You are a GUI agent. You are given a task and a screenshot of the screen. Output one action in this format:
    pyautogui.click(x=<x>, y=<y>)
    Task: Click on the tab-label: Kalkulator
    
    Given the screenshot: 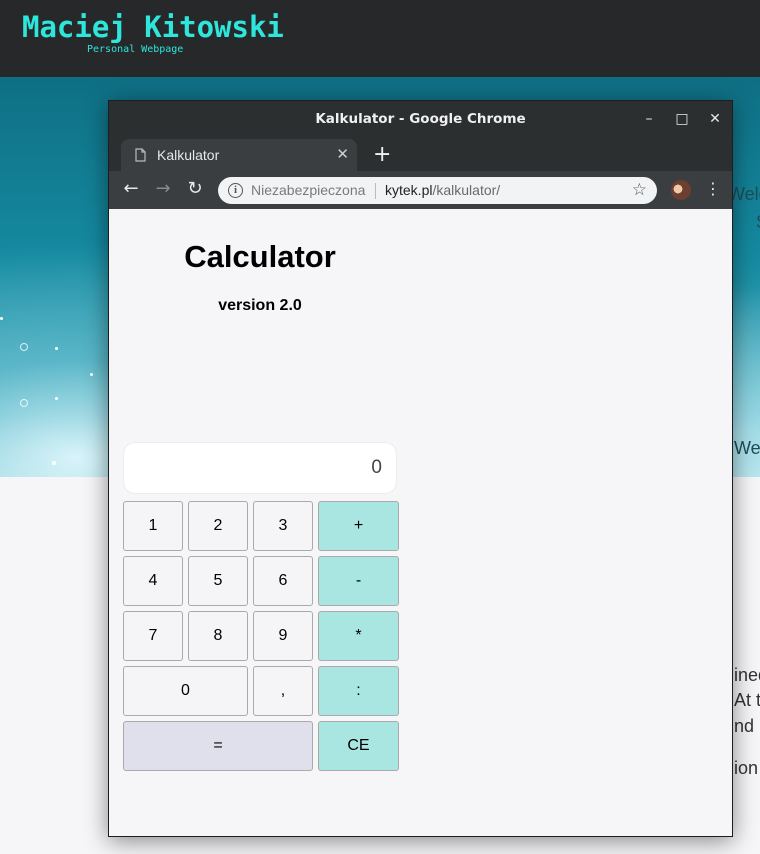 What is the action you would take?
    pyautogui.click(x=188, y=155)
    